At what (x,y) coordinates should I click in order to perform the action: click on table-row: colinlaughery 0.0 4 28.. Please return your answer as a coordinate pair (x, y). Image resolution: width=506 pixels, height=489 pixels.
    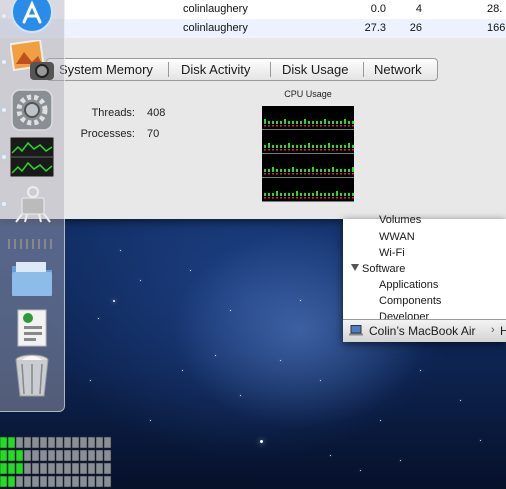
    Looking at the image, I should click on (253, 9).